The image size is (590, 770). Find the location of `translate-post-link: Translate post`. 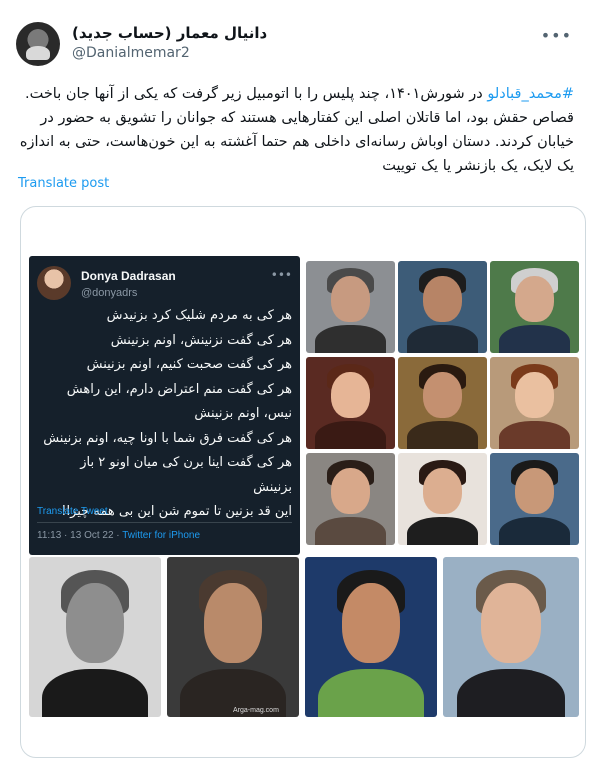

translate-post-link: Translate post is located at coordinates (63, 183).